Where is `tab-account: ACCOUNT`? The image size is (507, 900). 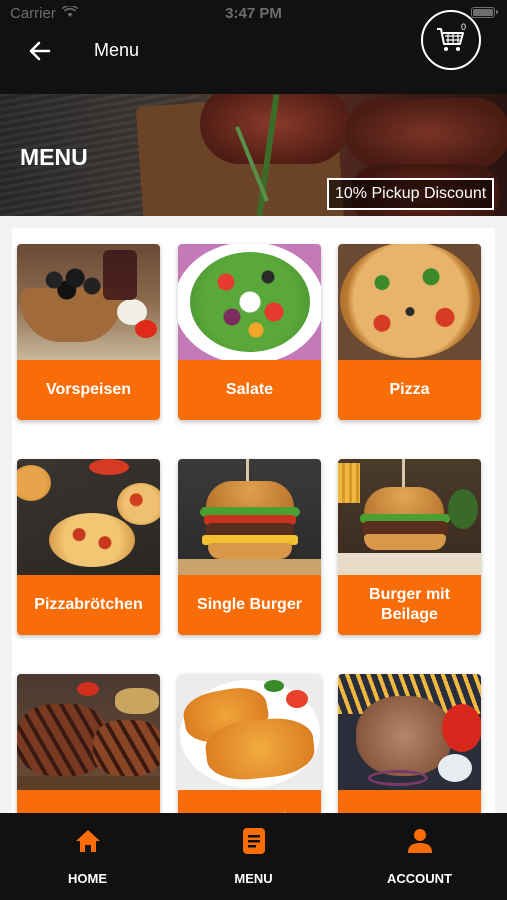
tab-account: ACCOUNT is located at coordinates (419, 856).